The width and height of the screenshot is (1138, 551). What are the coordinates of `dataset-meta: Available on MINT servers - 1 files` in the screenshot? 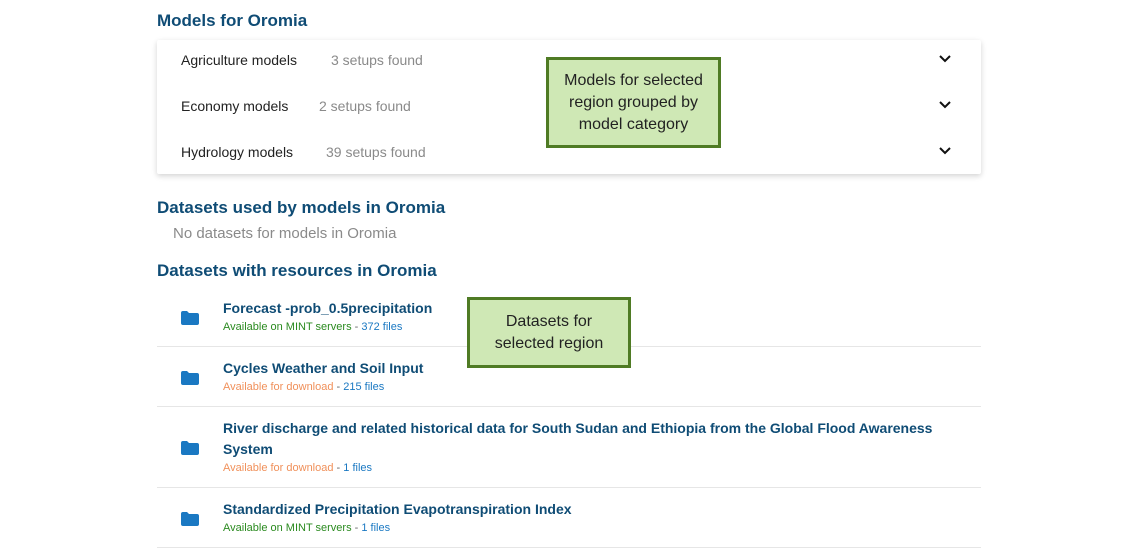 It's located at (306, 528).